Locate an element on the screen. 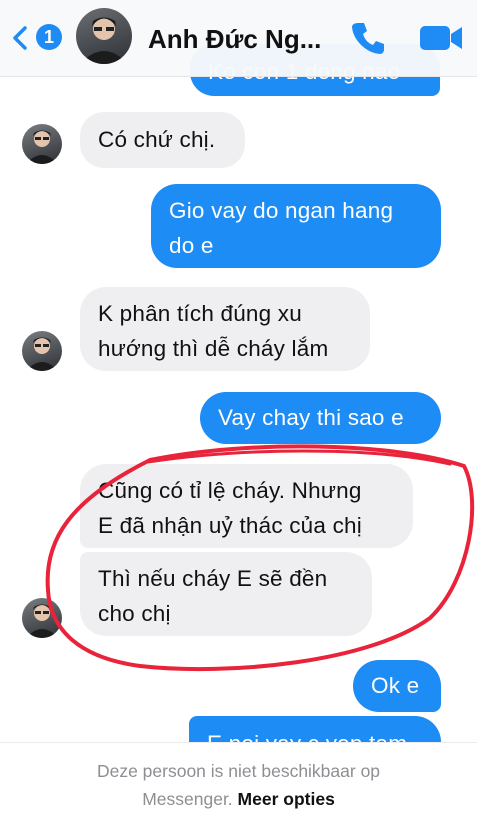 Image resolution: width=477 pixels, height=825 pixels. message-bubble-outgoing: Vay chay thi sao e is located at coordinates (320, 418).